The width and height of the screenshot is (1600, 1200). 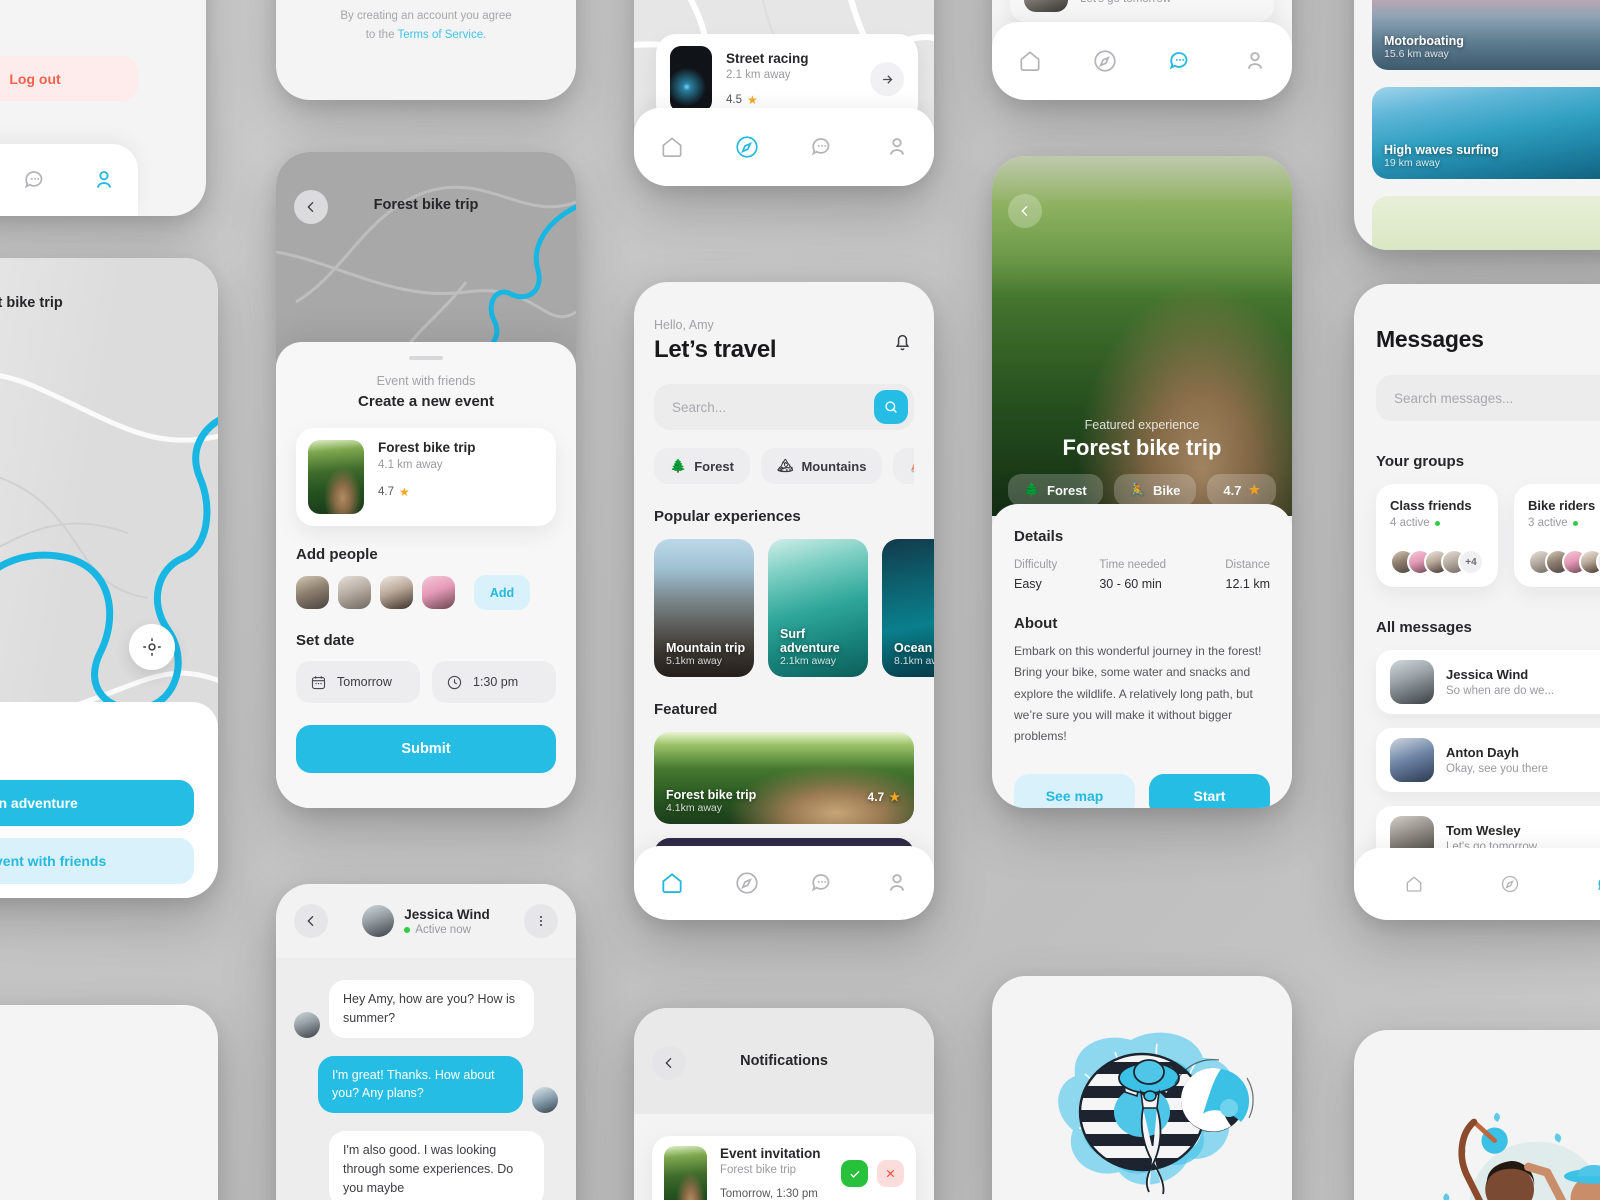 I want to click on explore-card: High waves surfing 19 km away, so click(x=1486, y=133).